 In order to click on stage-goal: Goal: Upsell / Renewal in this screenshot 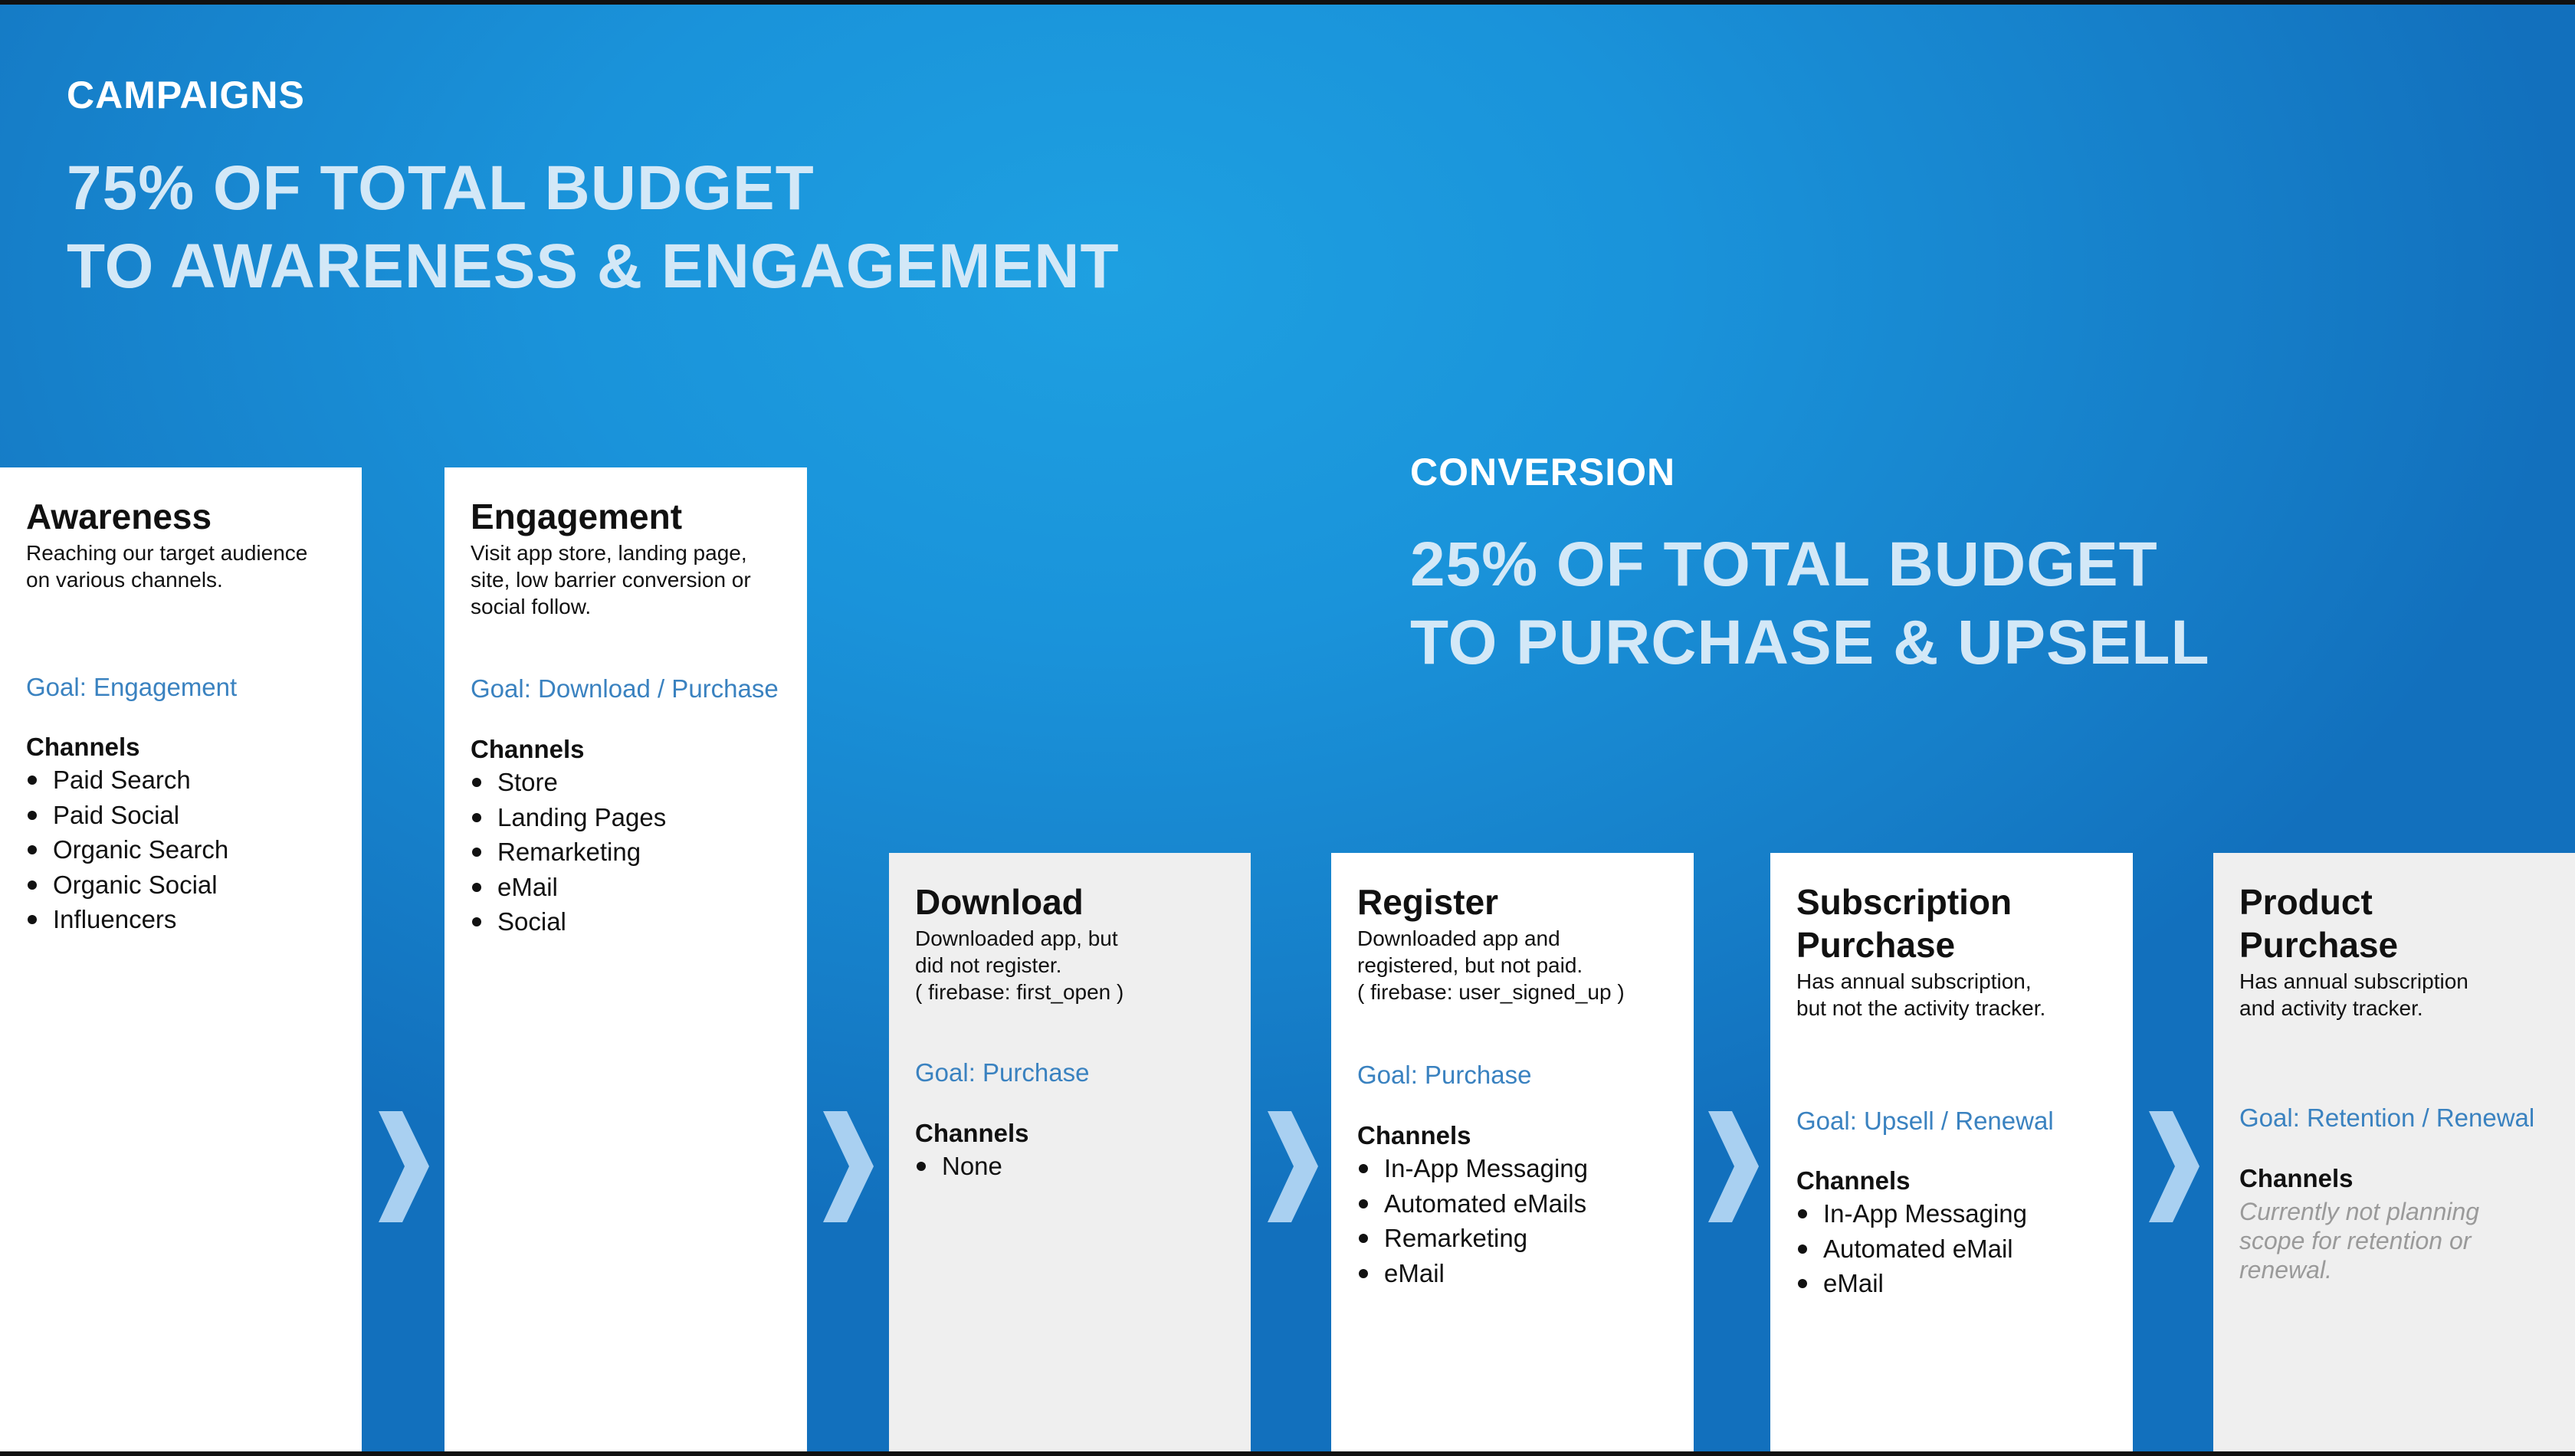, I will do `click(1925, 1121)`.